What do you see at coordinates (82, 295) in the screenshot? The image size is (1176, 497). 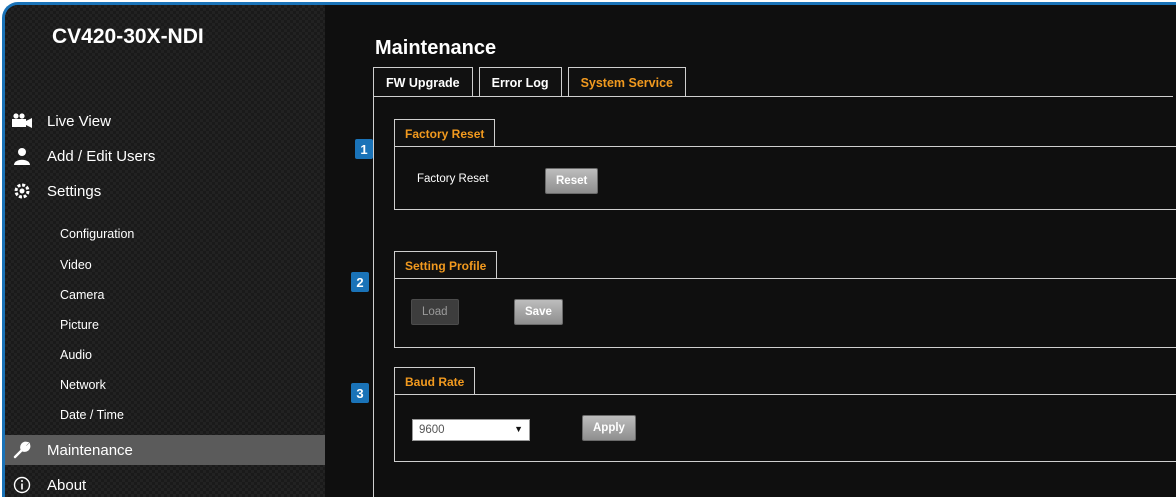 I see `sidebar-subitem-camera: Camera` at bounding box center [82, 295].